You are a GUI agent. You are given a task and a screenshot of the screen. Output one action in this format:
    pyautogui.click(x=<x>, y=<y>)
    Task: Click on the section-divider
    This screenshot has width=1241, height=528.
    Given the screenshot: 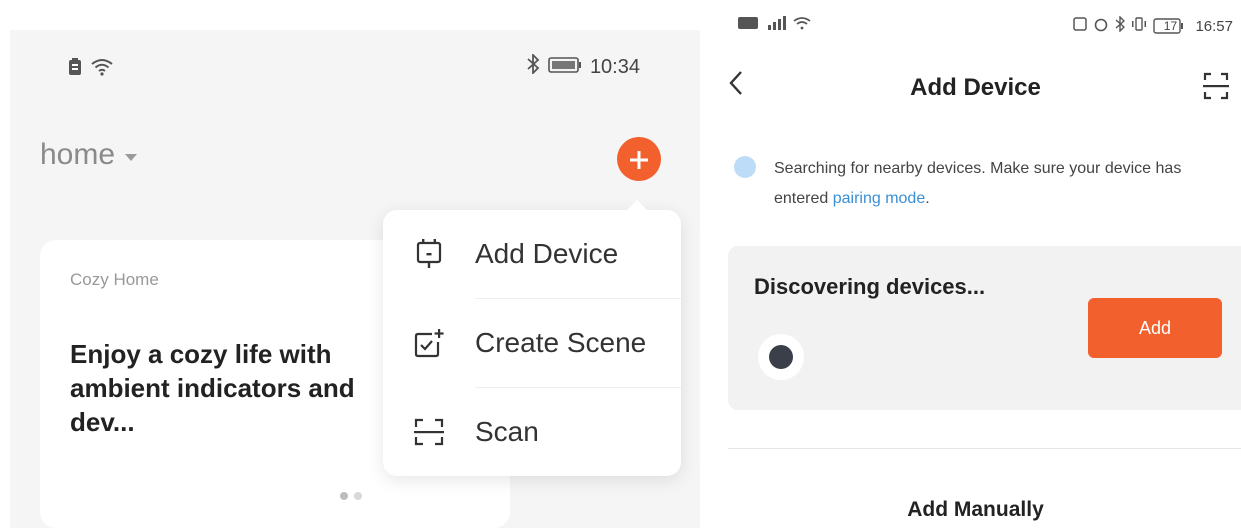 What is the action you would take?
    pyautogui.click(x=984, y=448)
    